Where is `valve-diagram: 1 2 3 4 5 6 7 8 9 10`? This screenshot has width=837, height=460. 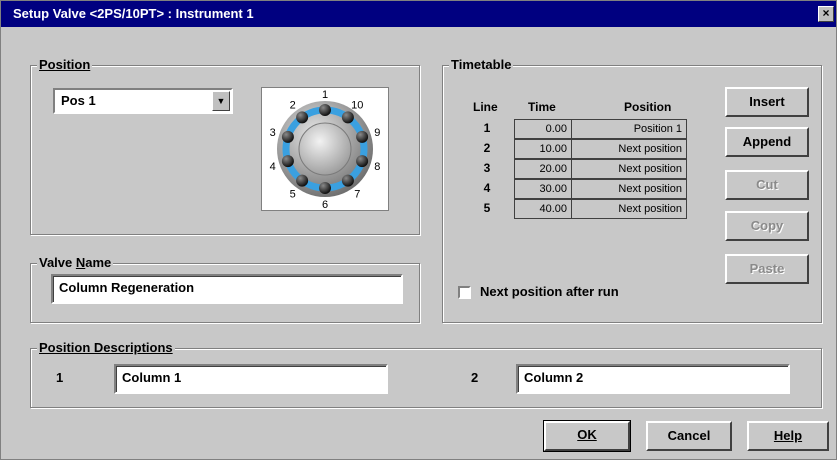 valve-diagram: 1 2 3 4 5 6 7 8 9 10 is located at coordinates (325, 149).